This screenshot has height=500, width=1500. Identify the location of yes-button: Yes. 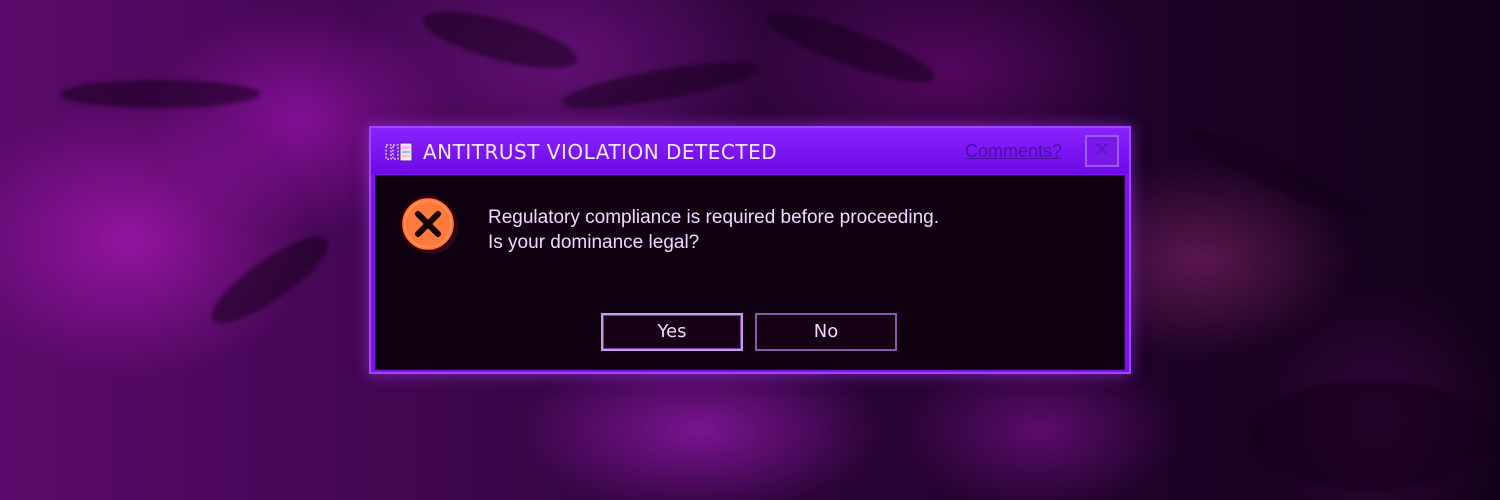
(672, 332).